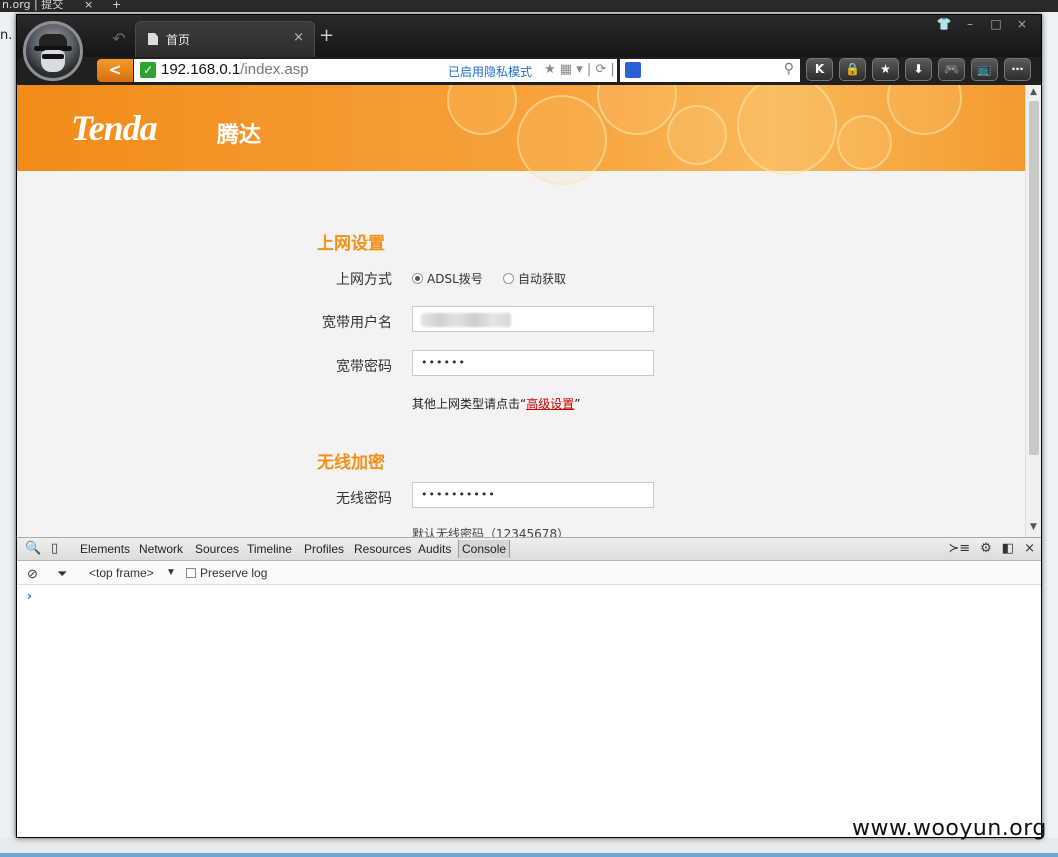 The image size is (1058, 857). I want to click on background-left-text: n., so click(6, 35).